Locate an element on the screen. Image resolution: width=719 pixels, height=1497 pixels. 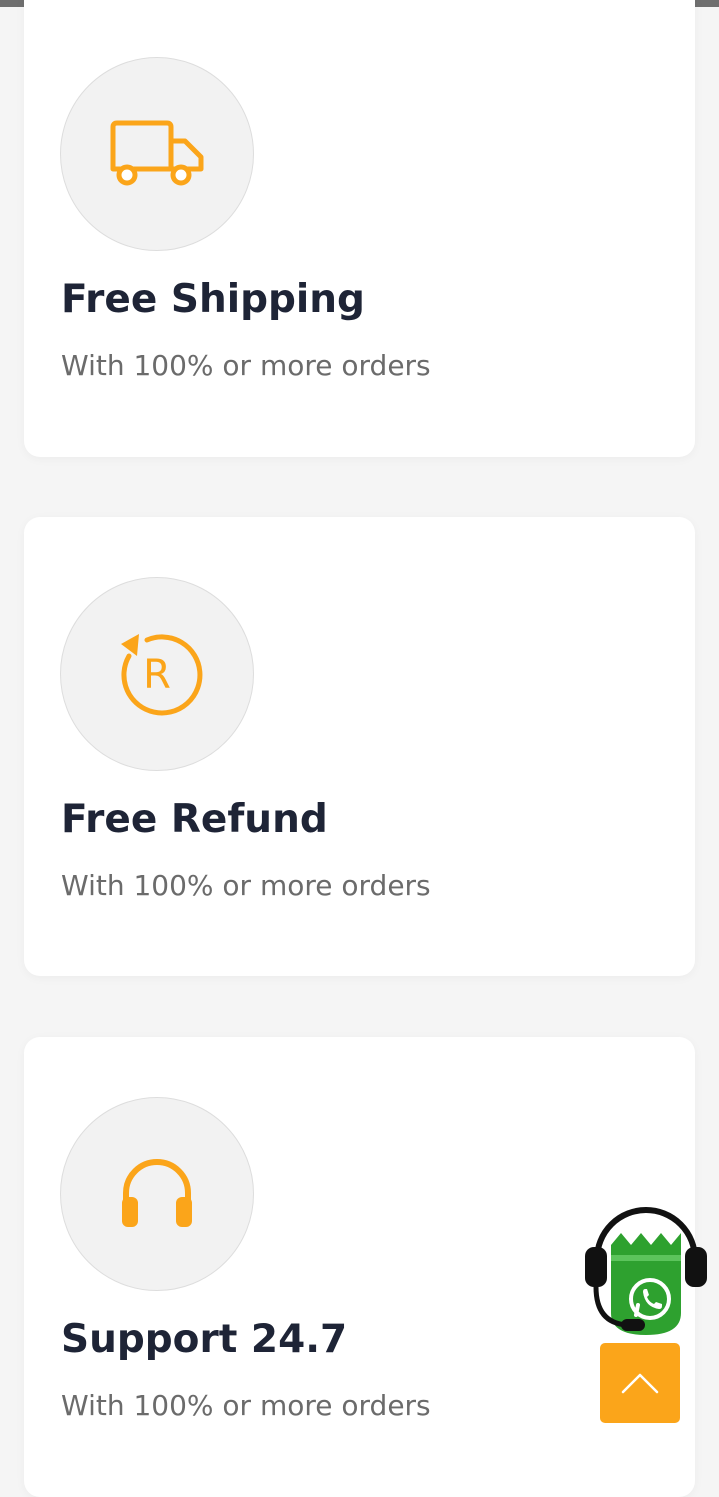
icon-circle: R is located at coordinates (157, 674).